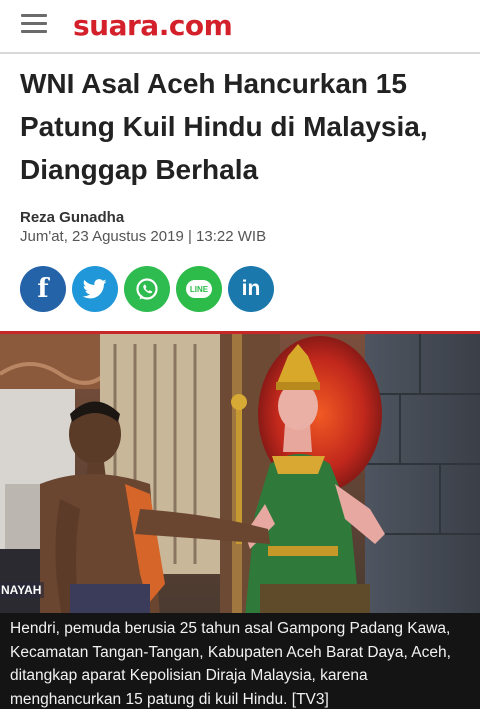  I want to click on facebook-share-button: f, so click(43, 289).